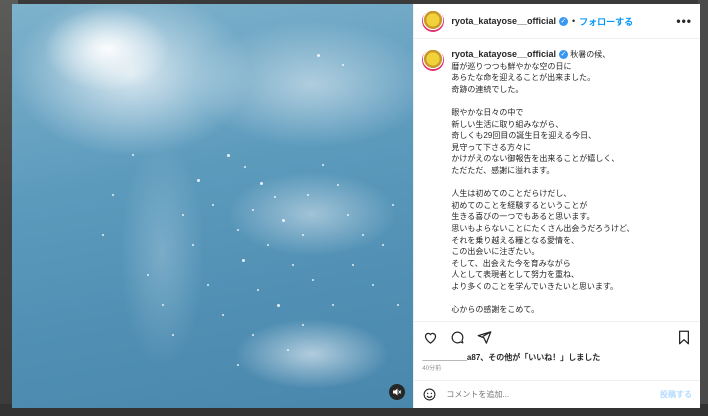 Image resolution: width=708 pixels, height=416 pixels. I want to click on volume-button, so click(397, 392).